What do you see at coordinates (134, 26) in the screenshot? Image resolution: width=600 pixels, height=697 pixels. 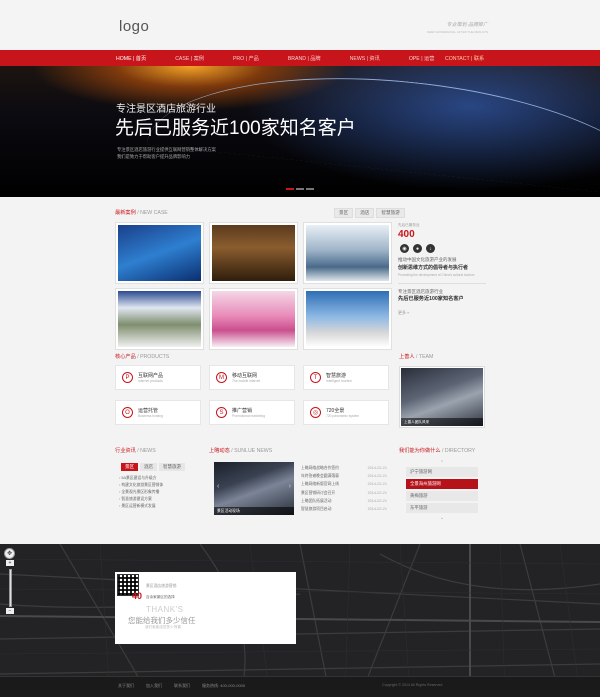 I see `logo: logo` at bounding box center [134, 26].